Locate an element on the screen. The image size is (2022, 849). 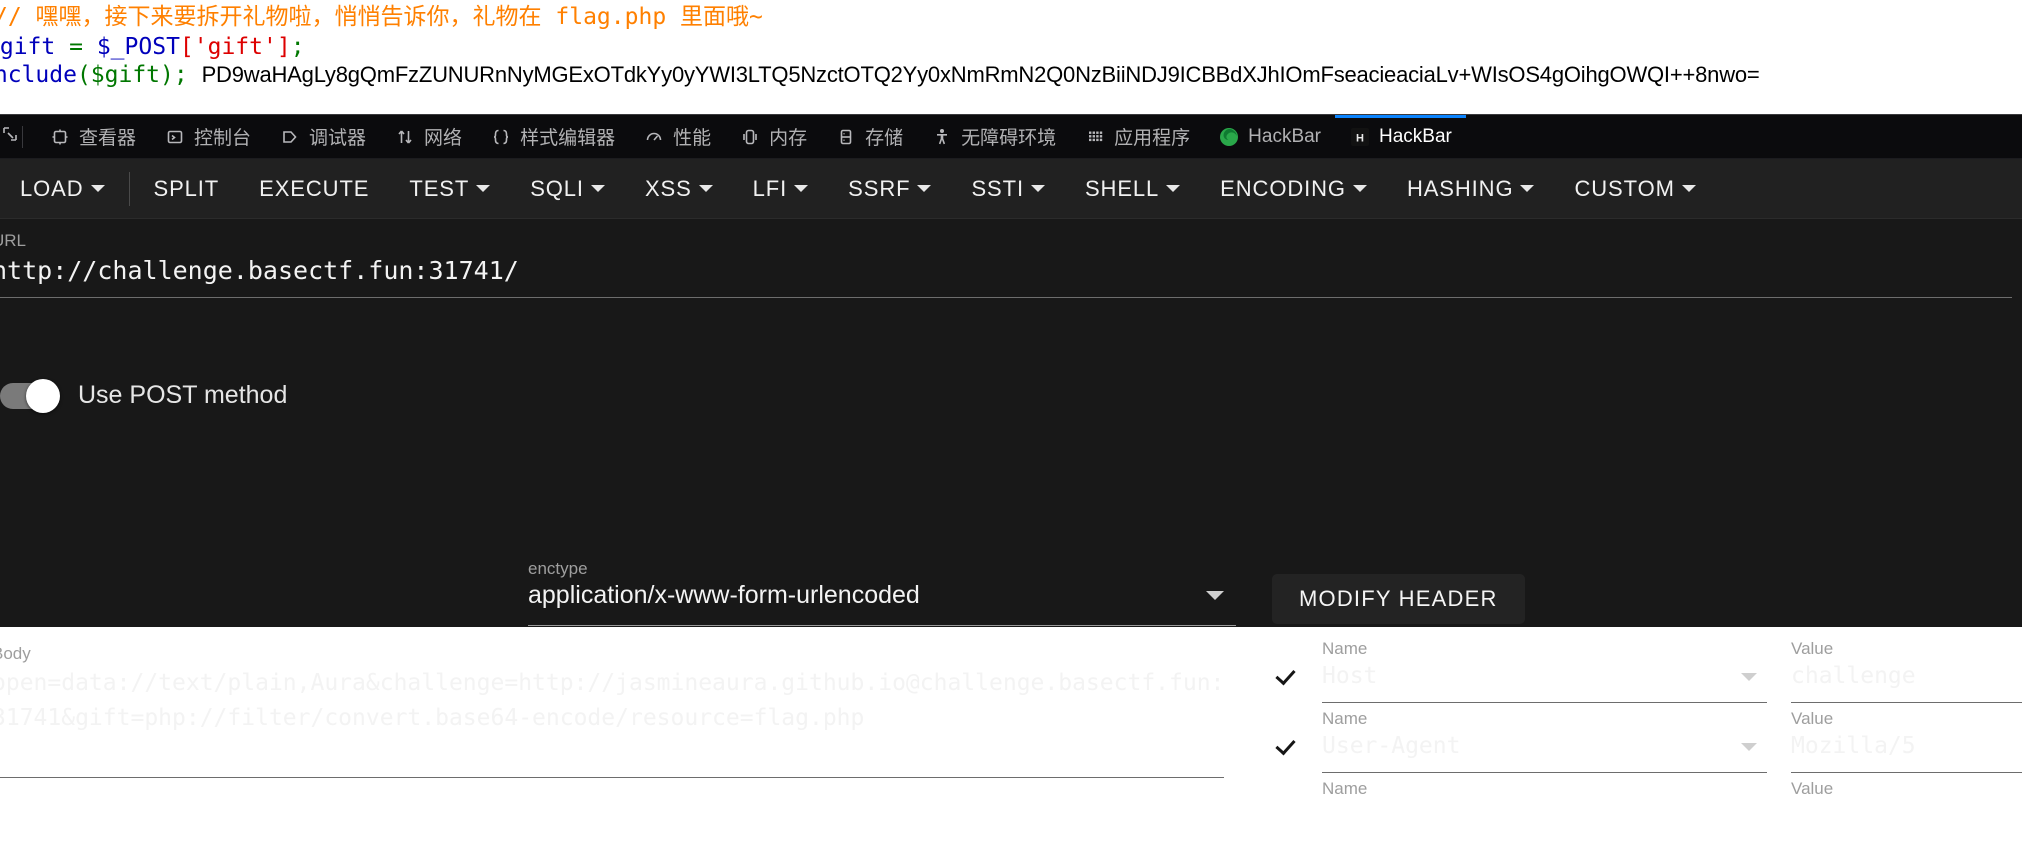
console-icon is located at coordinates (175, 137).